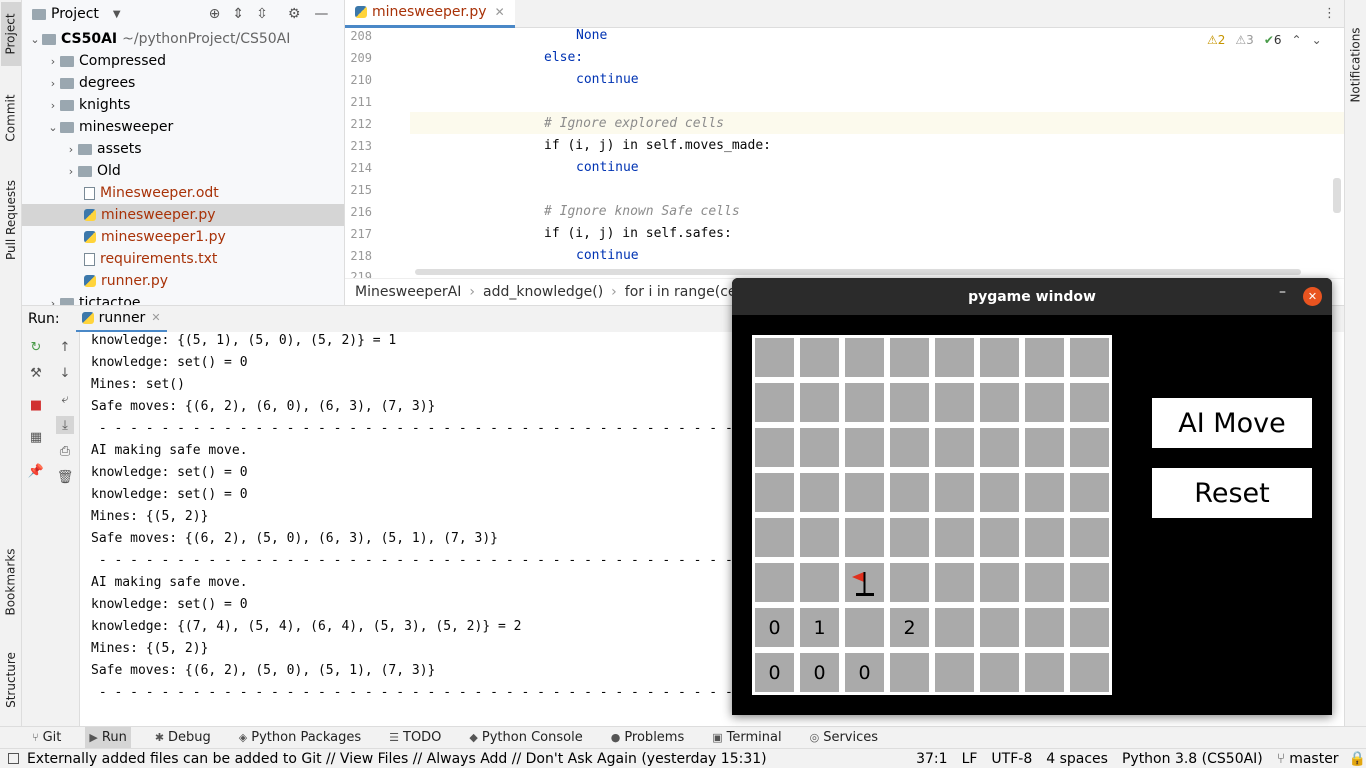 This screenshot has height=768, width=1366. I want to click on locate-icon: ⊕, so click(215, 14).